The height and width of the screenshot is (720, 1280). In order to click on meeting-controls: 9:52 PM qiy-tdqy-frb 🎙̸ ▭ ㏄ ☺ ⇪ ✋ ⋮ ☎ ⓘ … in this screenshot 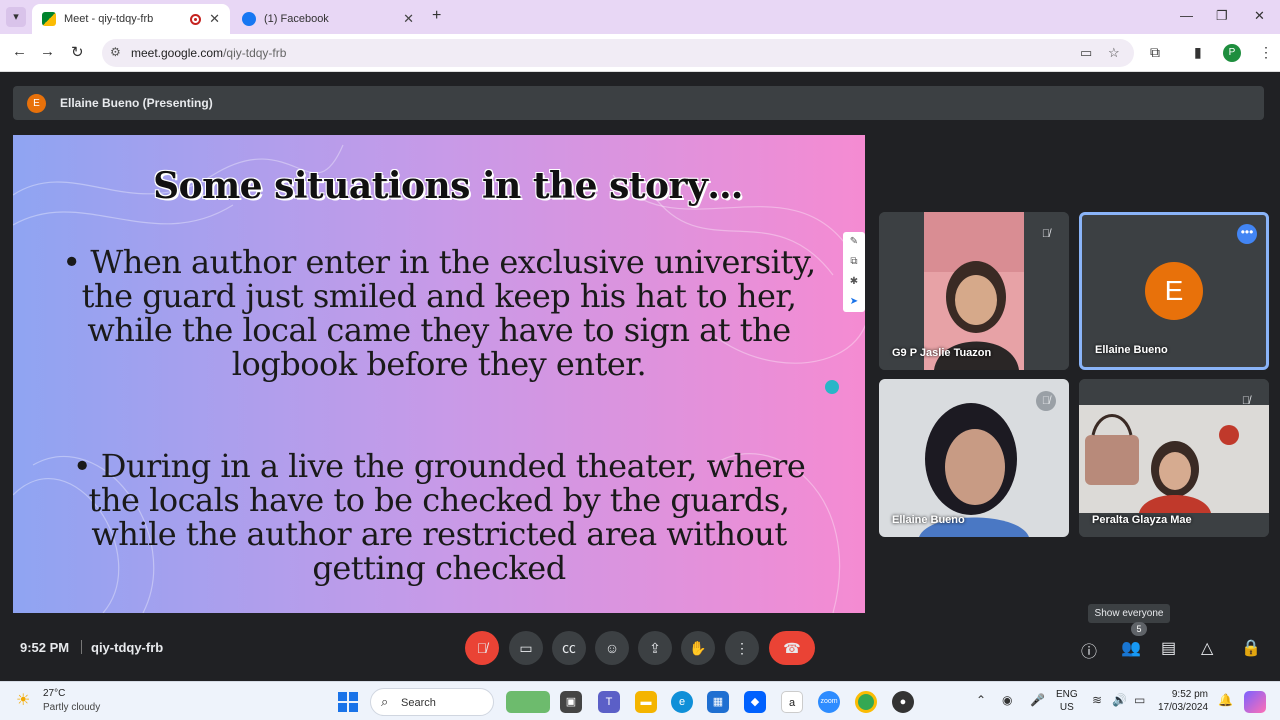, I will do `click(640, 650)`.